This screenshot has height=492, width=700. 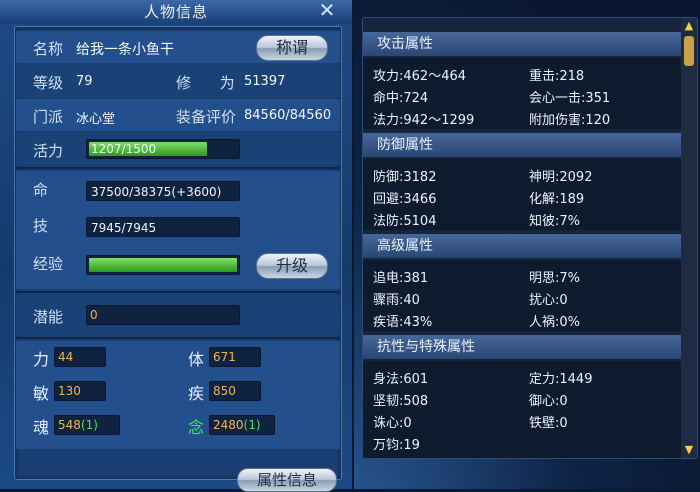 What do you see at coordinates (292, 266) in the screenshot?
I see `upgrade-button: 升级` at bounding box center [292, 266].